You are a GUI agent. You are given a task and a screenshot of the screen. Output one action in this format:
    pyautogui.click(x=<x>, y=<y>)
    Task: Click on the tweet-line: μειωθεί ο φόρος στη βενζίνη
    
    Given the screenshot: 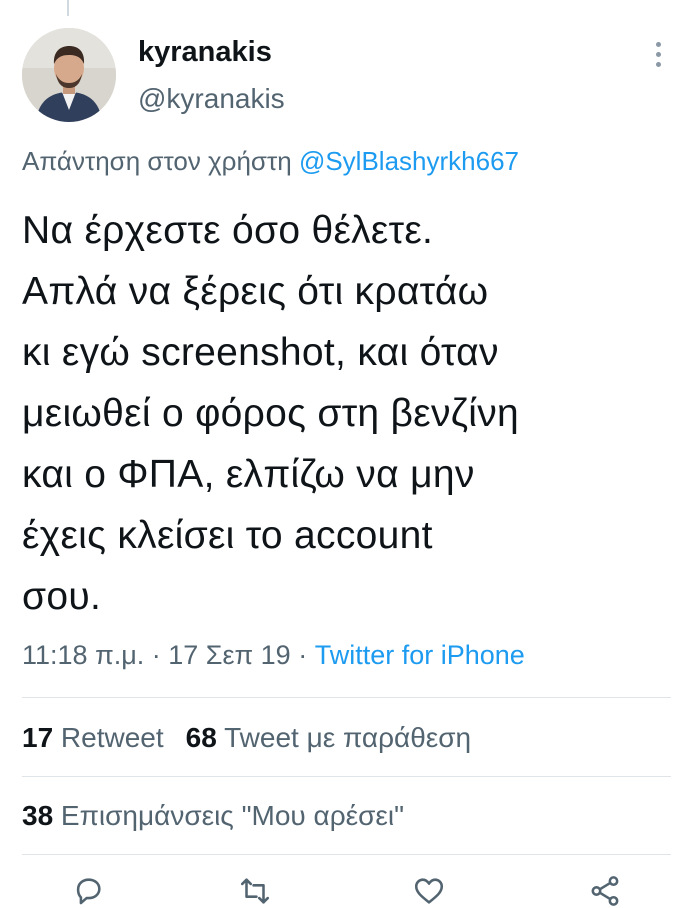 What is the action you would take?
    pyautogui.click(x=271, y=413)
    